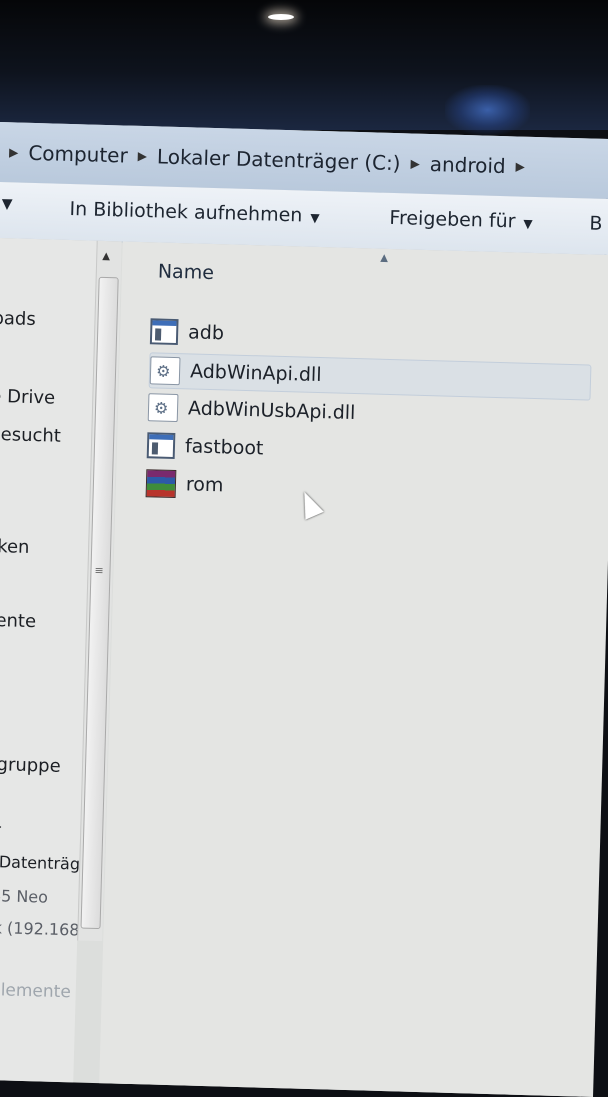  Describe the element at coordinates (206, 333) in the screenshot. I see `file-name: adb` at that location.